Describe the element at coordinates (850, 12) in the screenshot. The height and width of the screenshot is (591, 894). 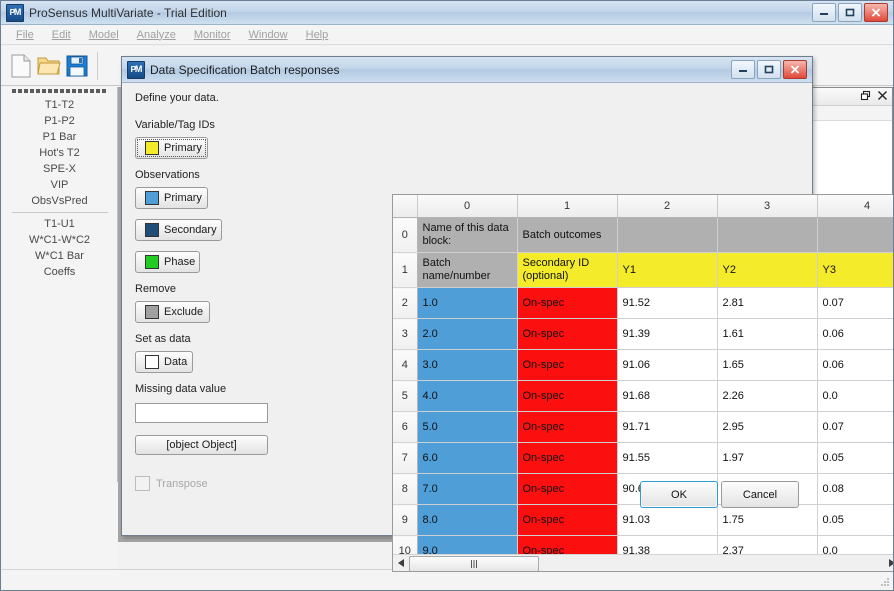
I see `maximize-button` at that location.